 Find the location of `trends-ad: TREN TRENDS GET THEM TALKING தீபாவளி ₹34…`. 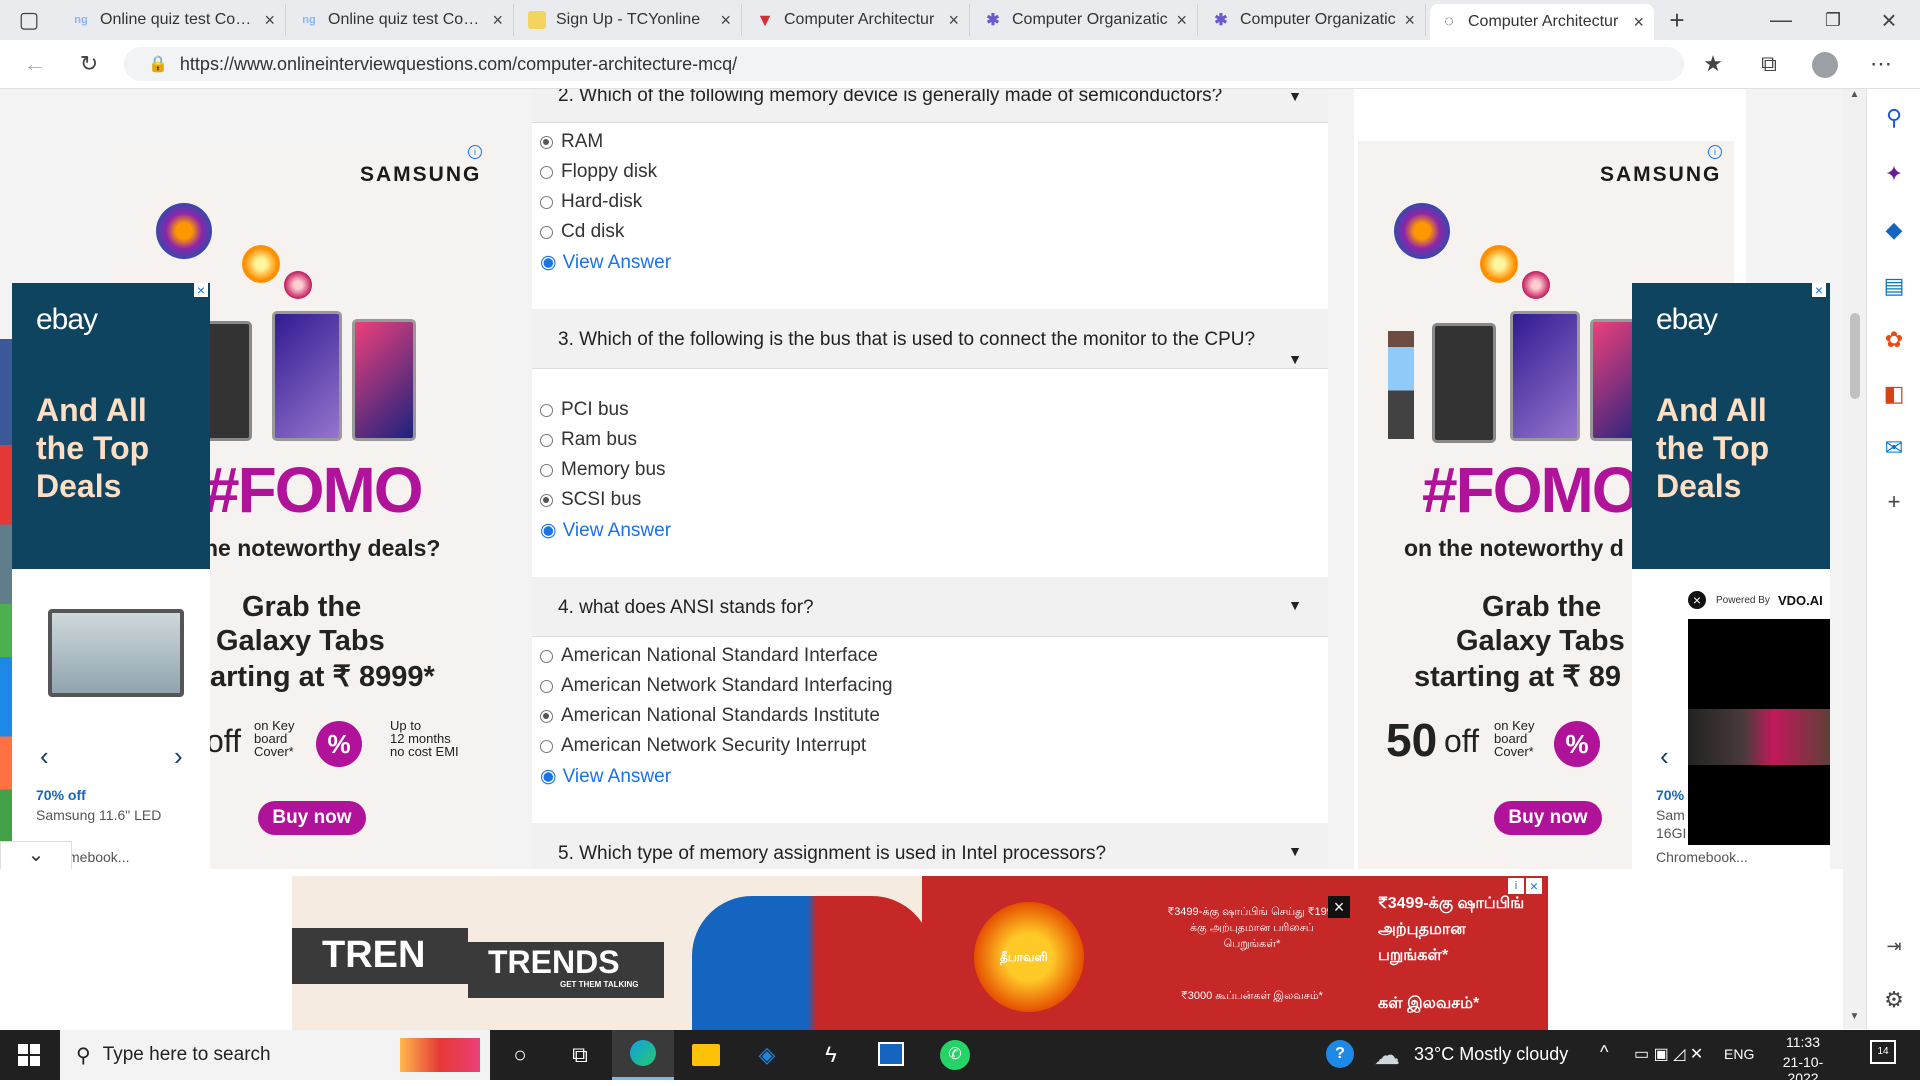

trends-ad: TREN TRENDS GET THEM TALKING தீபாவளி ₹34… is located at coordinates (920, 953).